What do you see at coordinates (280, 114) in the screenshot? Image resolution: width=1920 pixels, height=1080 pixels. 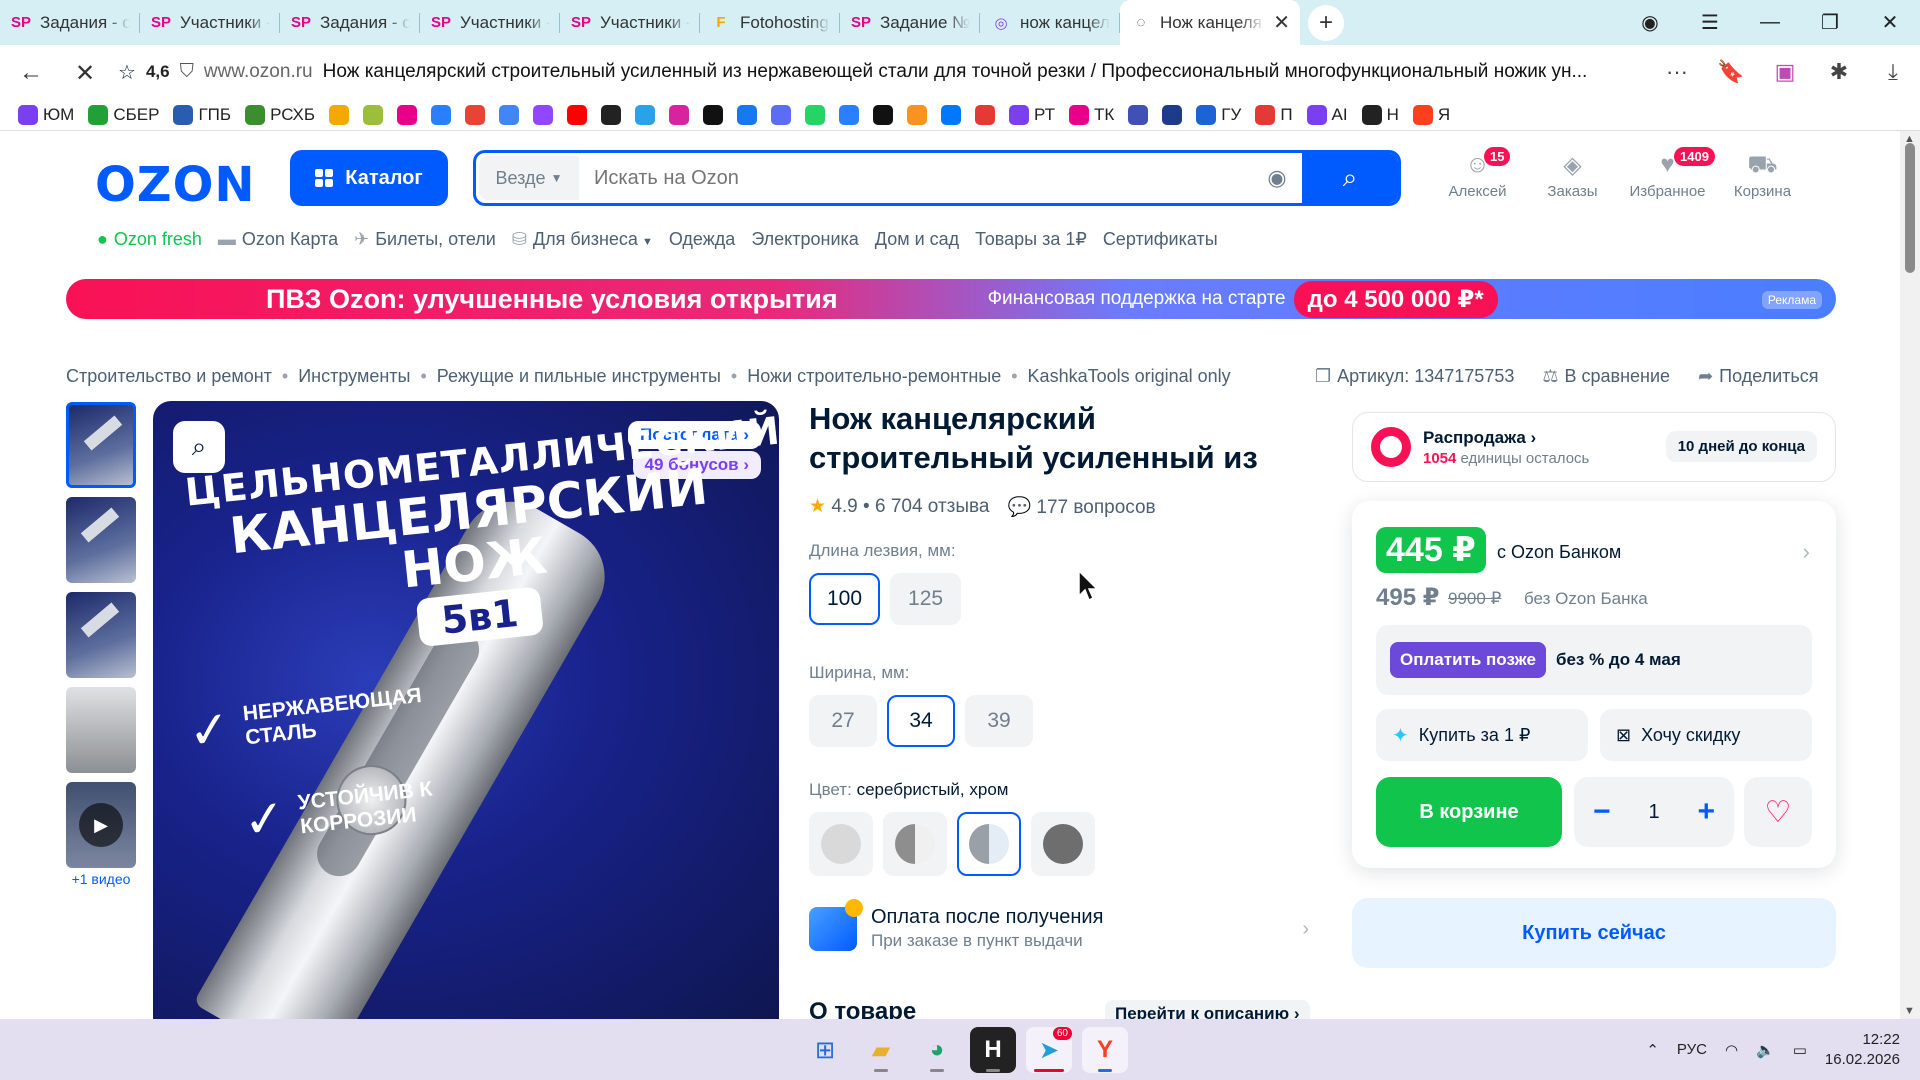 I see `bookmark-item: РСХБ` at bounding box center [280, 114].